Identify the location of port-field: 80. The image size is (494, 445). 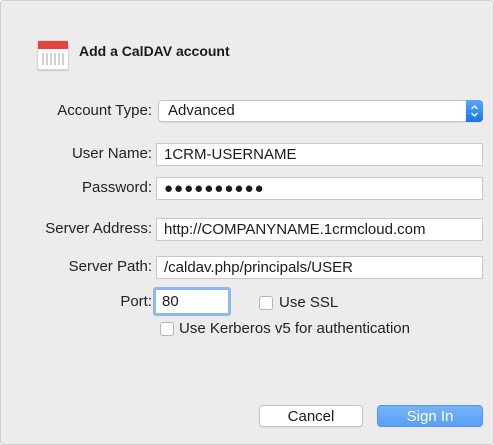
(192, 301).